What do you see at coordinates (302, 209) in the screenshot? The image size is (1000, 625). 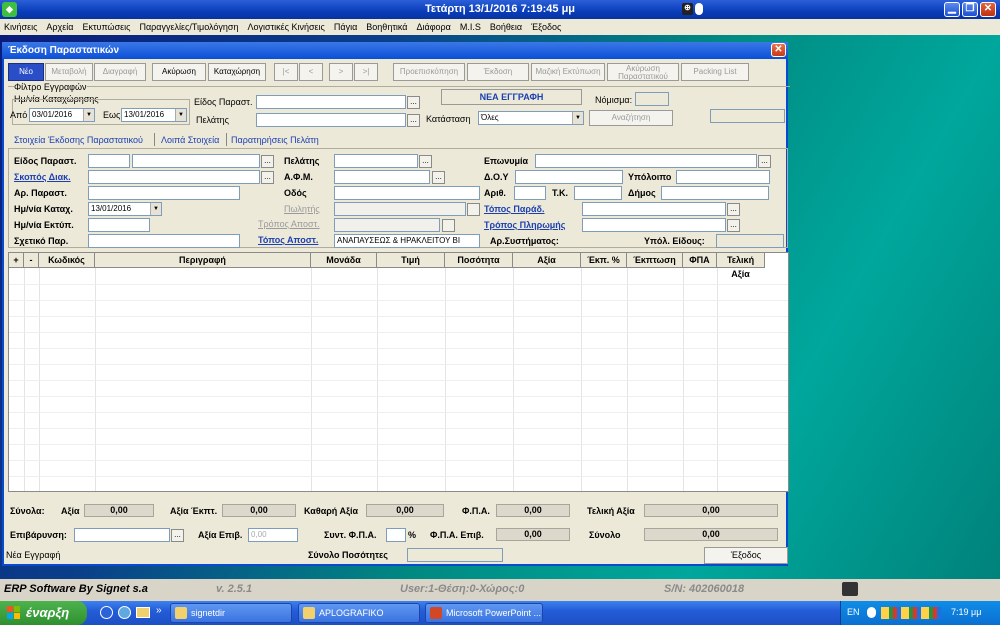 I see `seller-link: Πωλητής` at bounding box center [302, 209].